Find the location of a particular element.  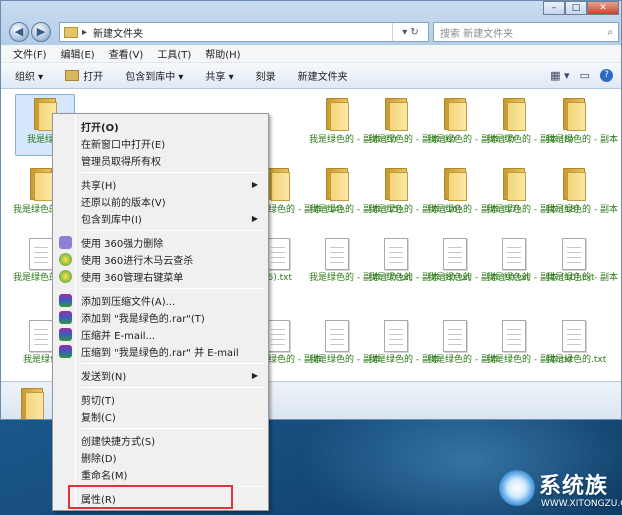

list-item: 我是绿色的 - 副本 (17) is located at coordinates (473, 191).